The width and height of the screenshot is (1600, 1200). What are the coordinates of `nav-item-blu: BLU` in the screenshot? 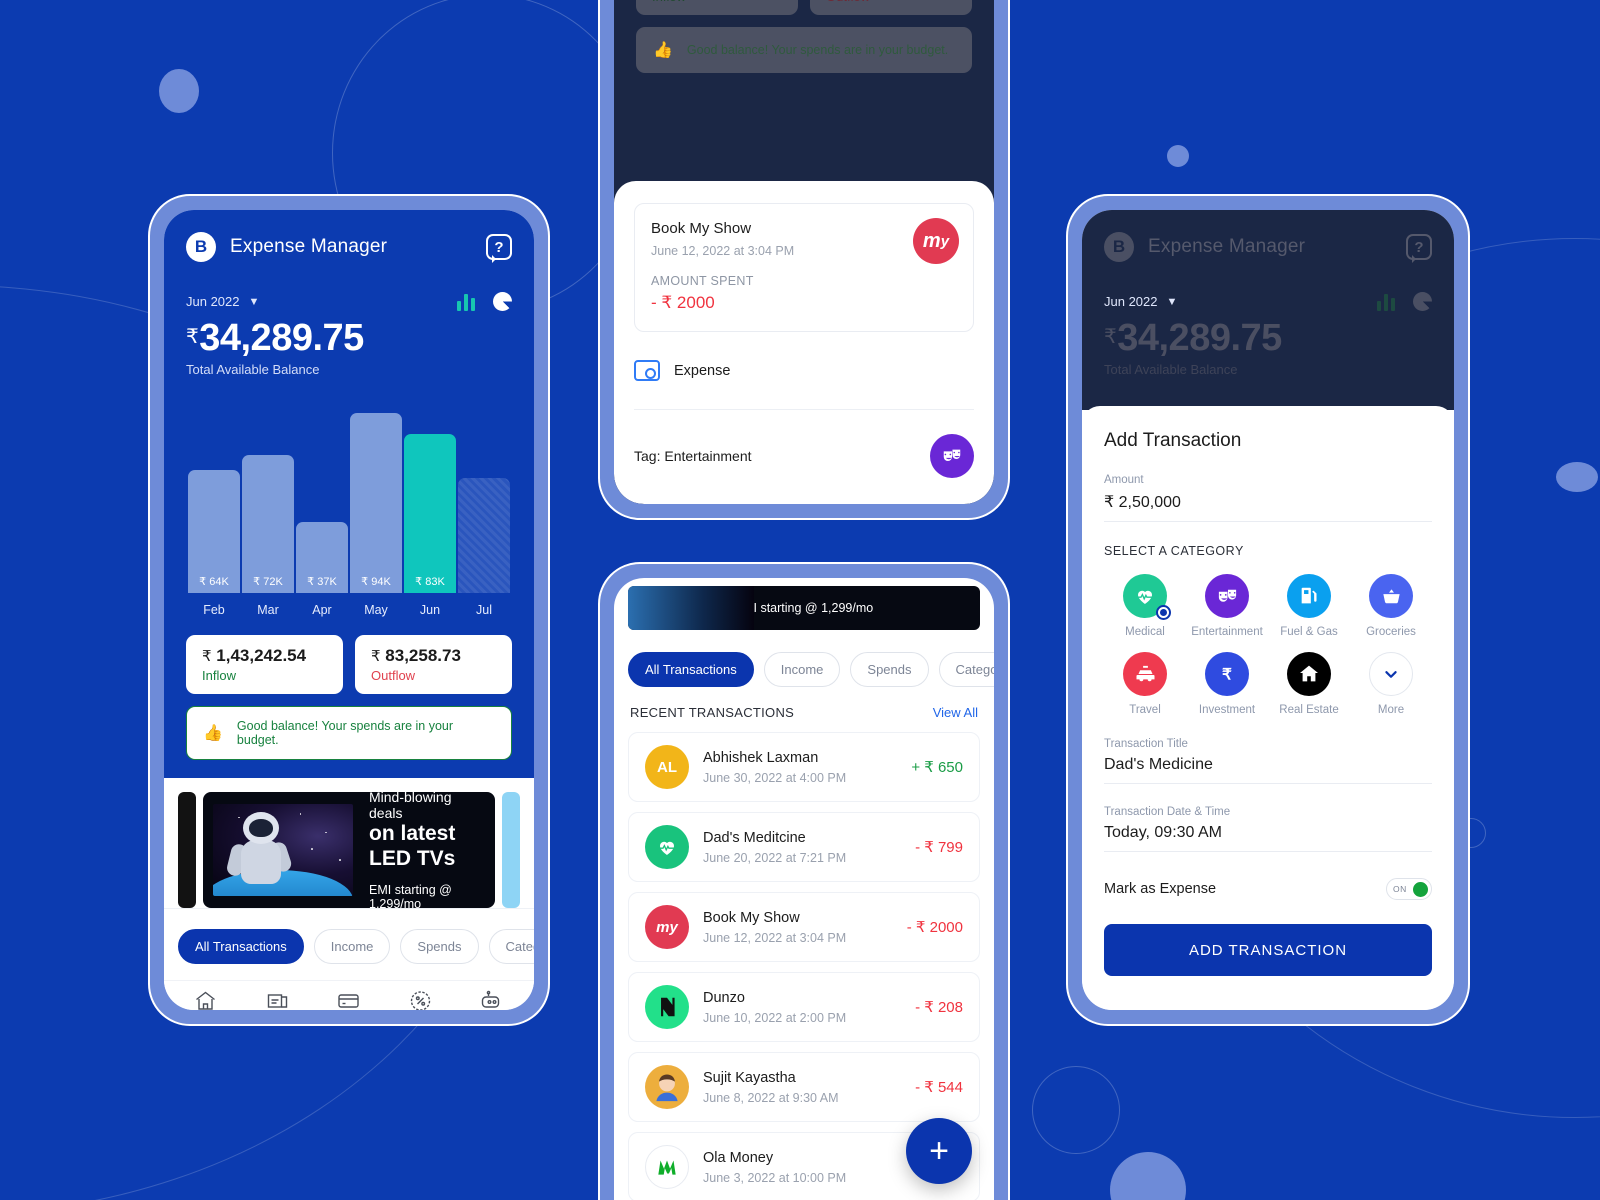 It's located at (492, 999).